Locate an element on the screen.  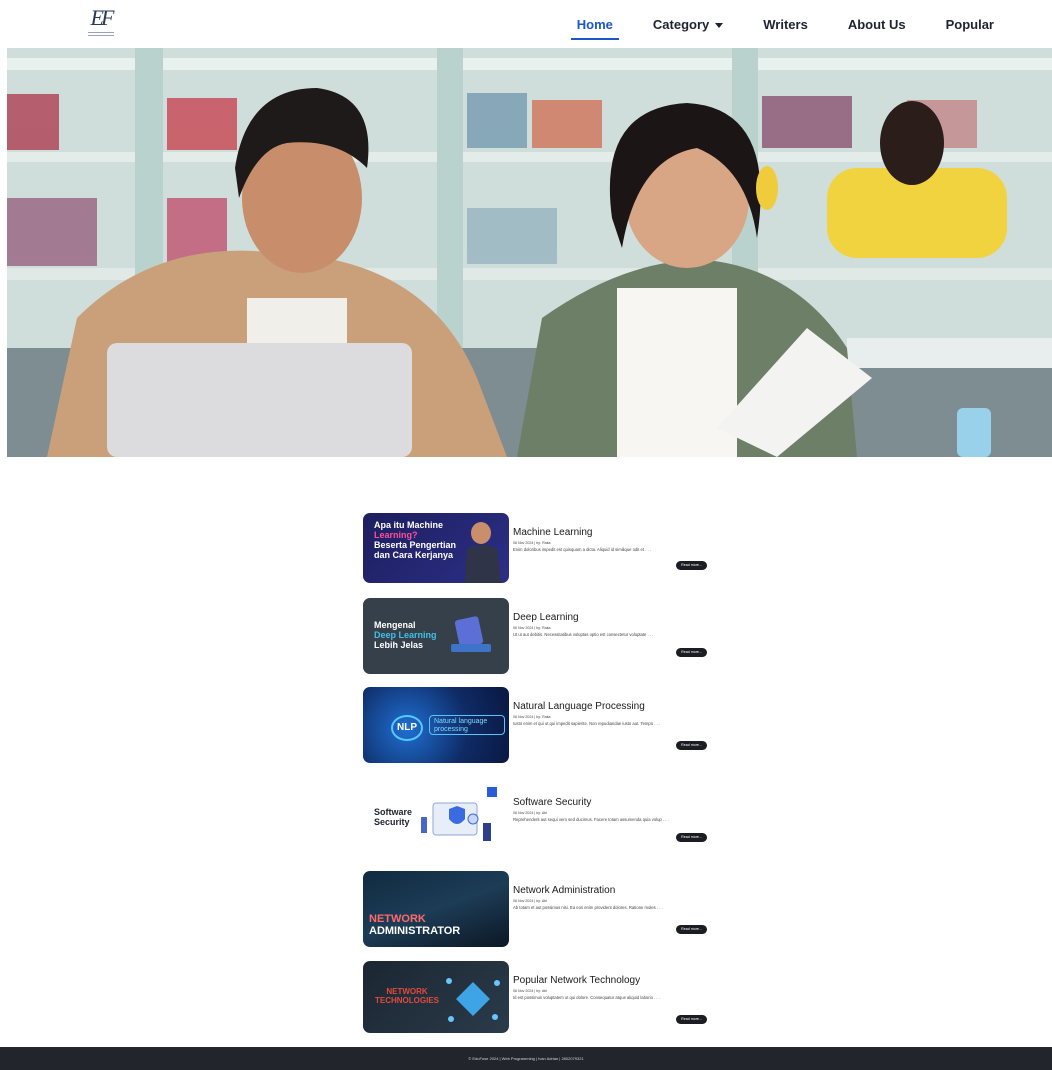
thumbnail-network-technologies: NETWORK TECHNOLOGIES is located at coordinates (436, 997).